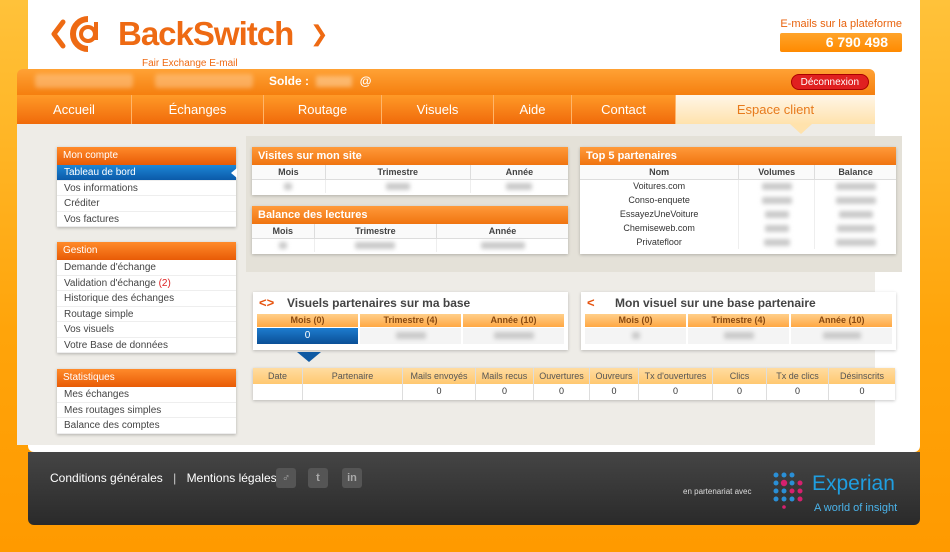  What do you see at coordinates (660, 228) in the screenshot?
I see `top5-partner-name: Chemiseweb.com` at bounding box center [660, 228].